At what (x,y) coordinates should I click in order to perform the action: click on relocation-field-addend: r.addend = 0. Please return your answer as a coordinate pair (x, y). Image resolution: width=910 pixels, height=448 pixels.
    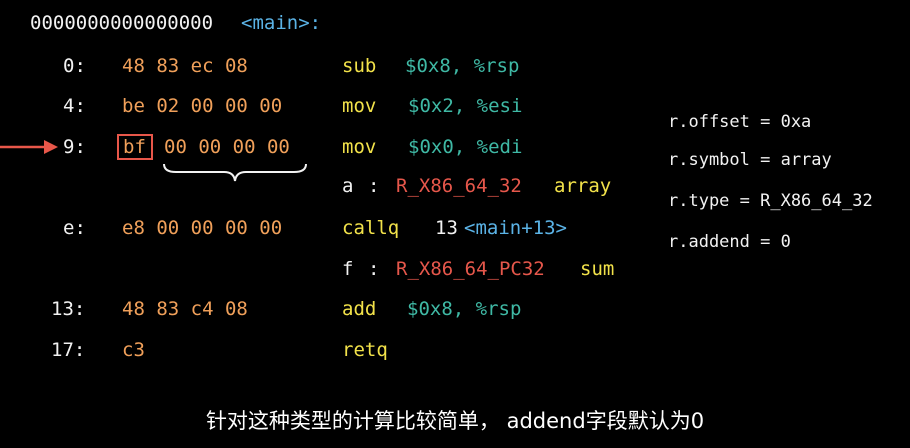
    Looking at the image, I should click on (729, 242).